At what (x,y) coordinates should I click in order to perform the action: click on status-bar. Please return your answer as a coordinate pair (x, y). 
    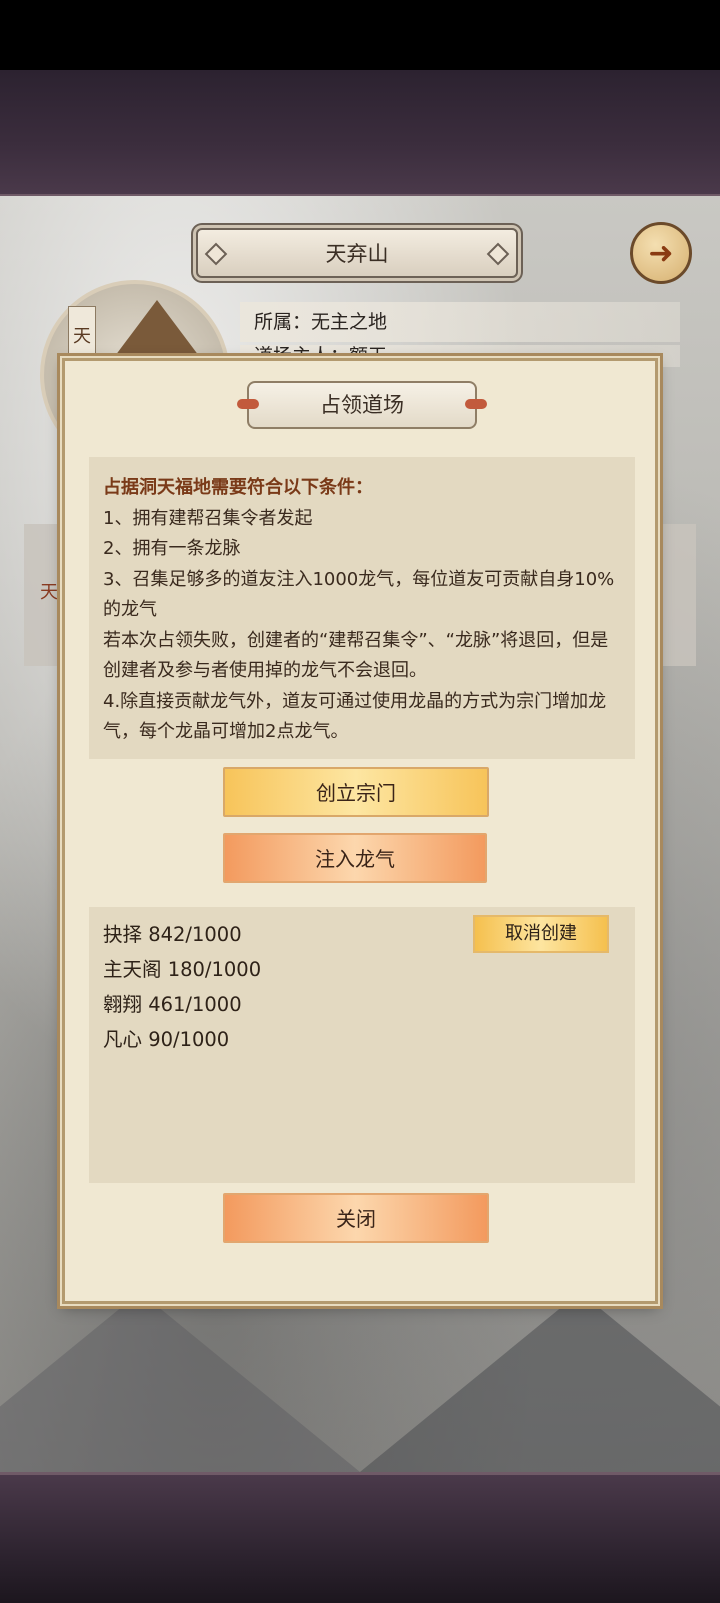
    Looking at the image, I should click on (360, 35).